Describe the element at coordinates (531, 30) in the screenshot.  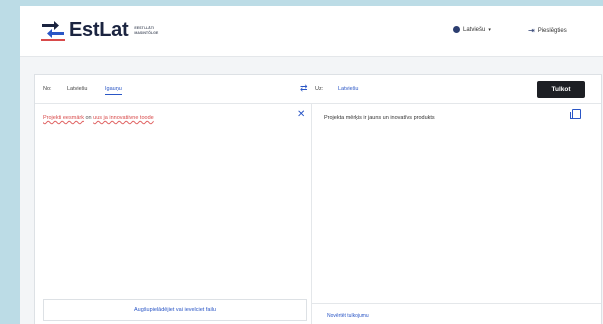
I see `login-icon: ⇥` at that location.